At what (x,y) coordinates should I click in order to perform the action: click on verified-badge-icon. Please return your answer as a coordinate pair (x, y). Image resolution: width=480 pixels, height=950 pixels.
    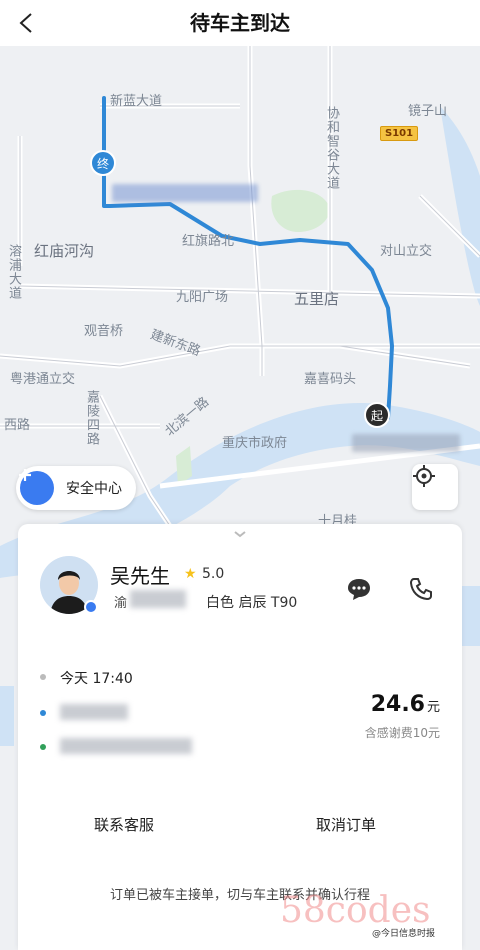
    Looking at the image, I should click on (91, 607).